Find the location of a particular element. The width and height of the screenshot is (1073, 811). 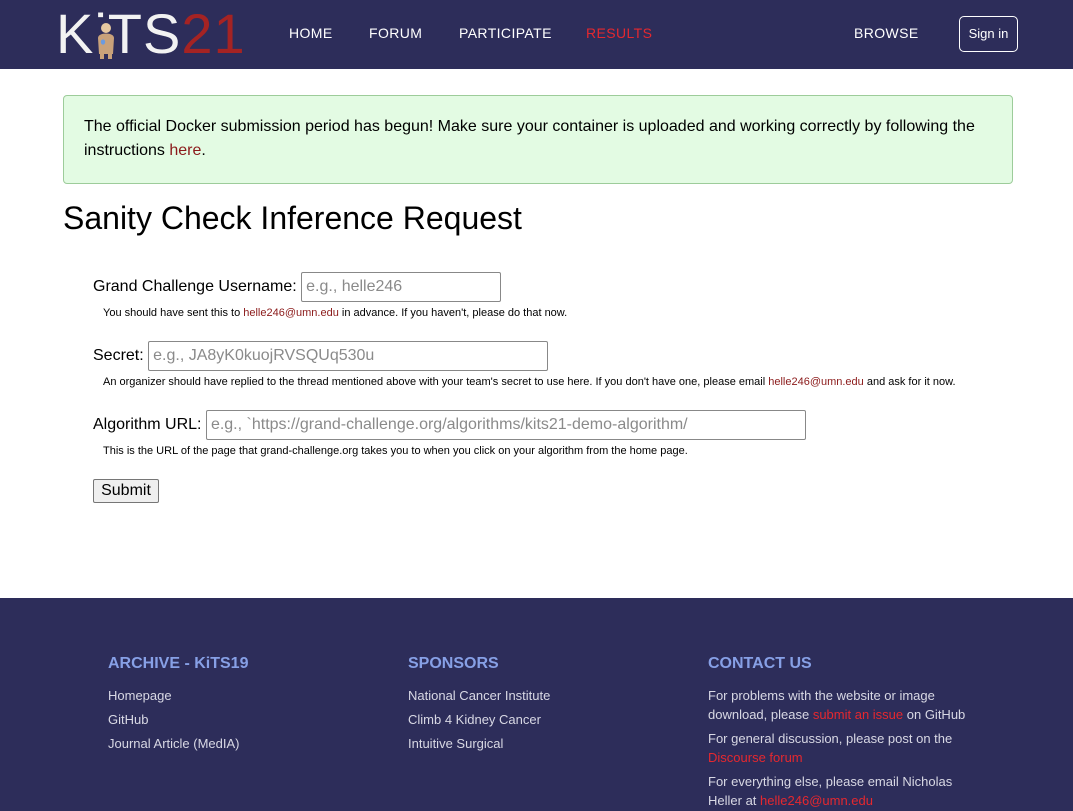

alert-suffix: . is located at coordinates (203, 150).